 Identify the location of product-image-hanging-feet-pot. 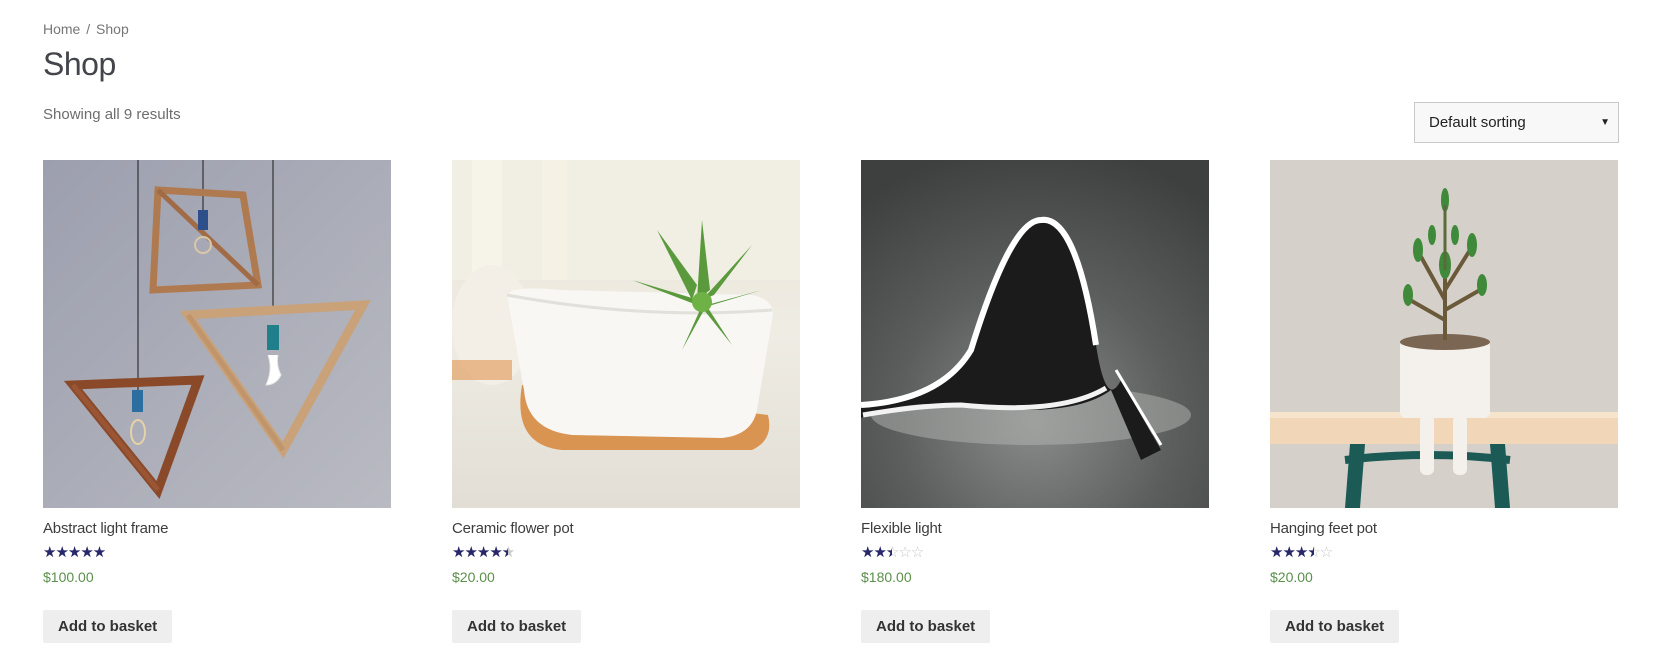
(1444, 334).